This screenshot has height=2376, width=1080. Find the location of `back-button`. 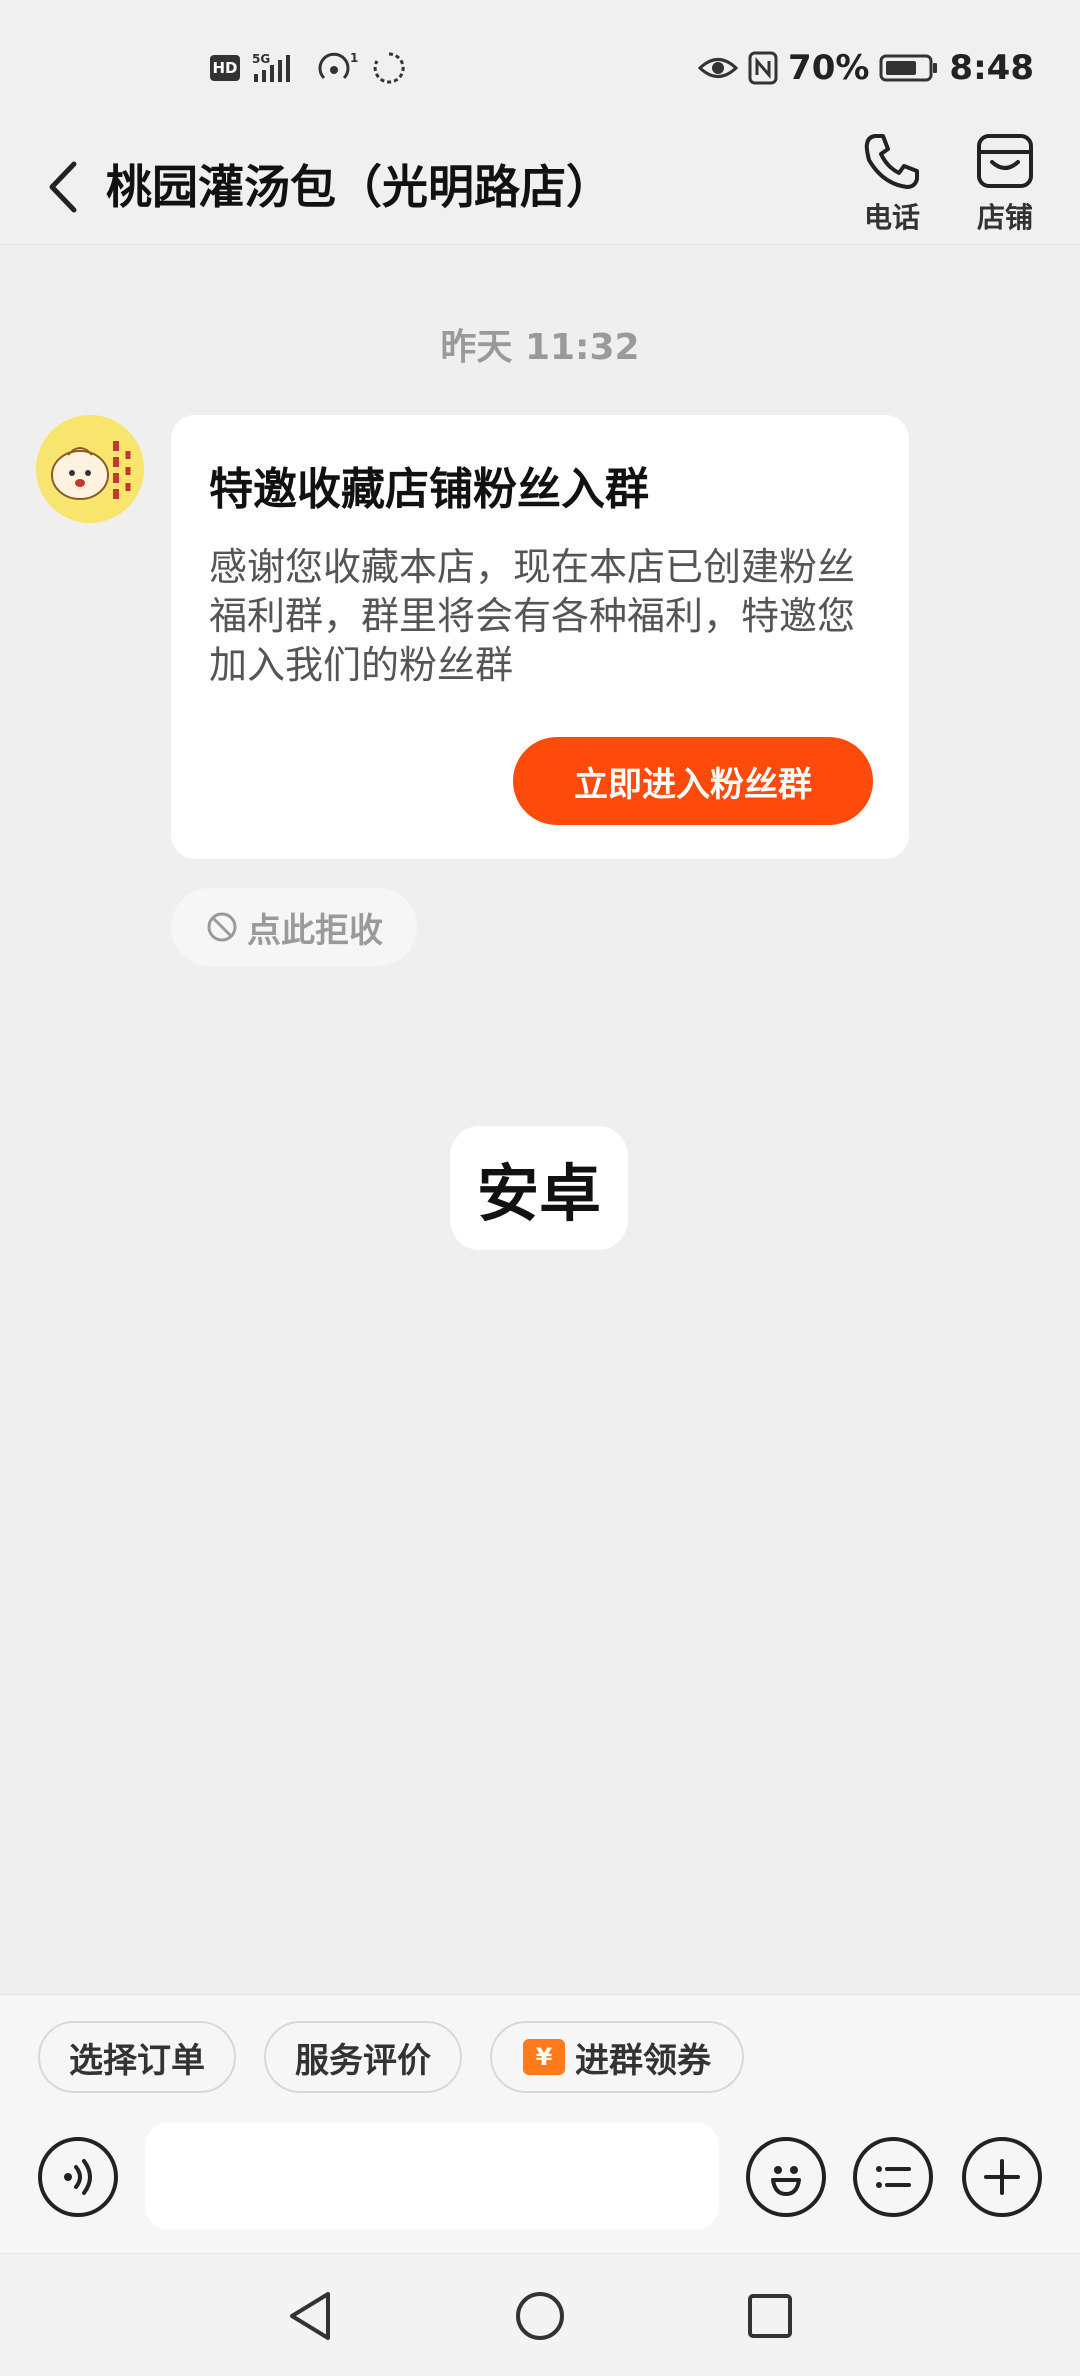

back-button is located at coordinates (63, 187).